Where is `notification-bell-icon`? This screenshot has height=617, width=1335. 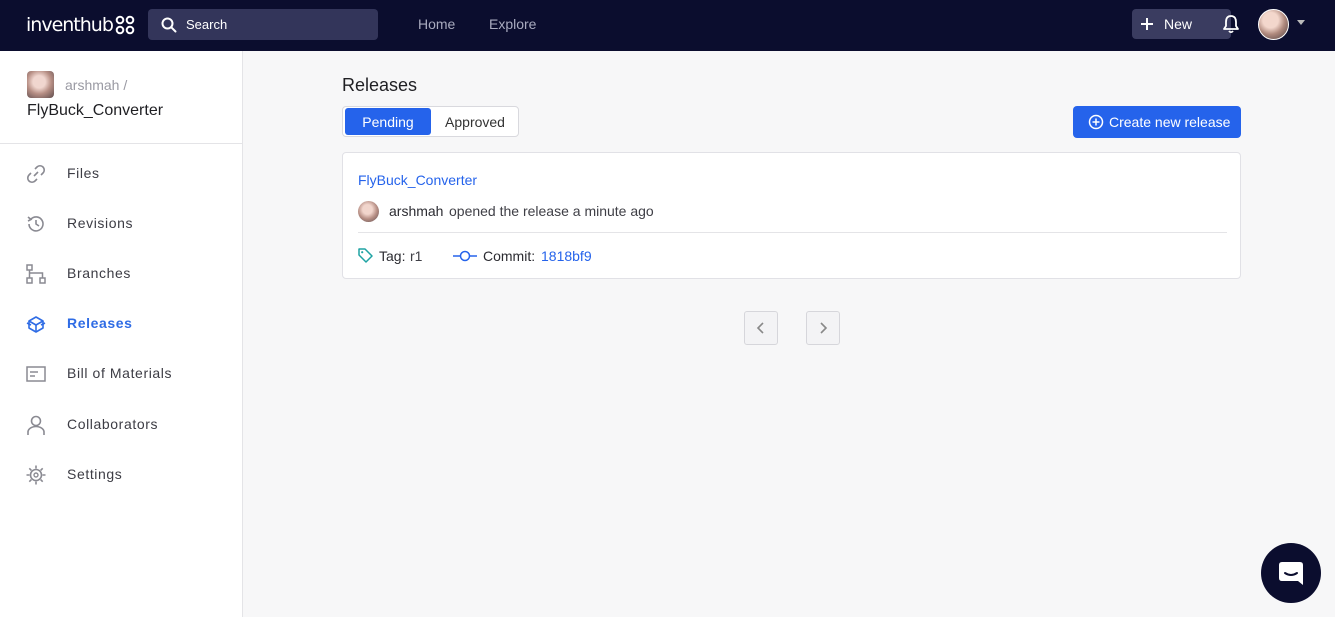 notification-bell-icon is located at coordinates (1231, 24).